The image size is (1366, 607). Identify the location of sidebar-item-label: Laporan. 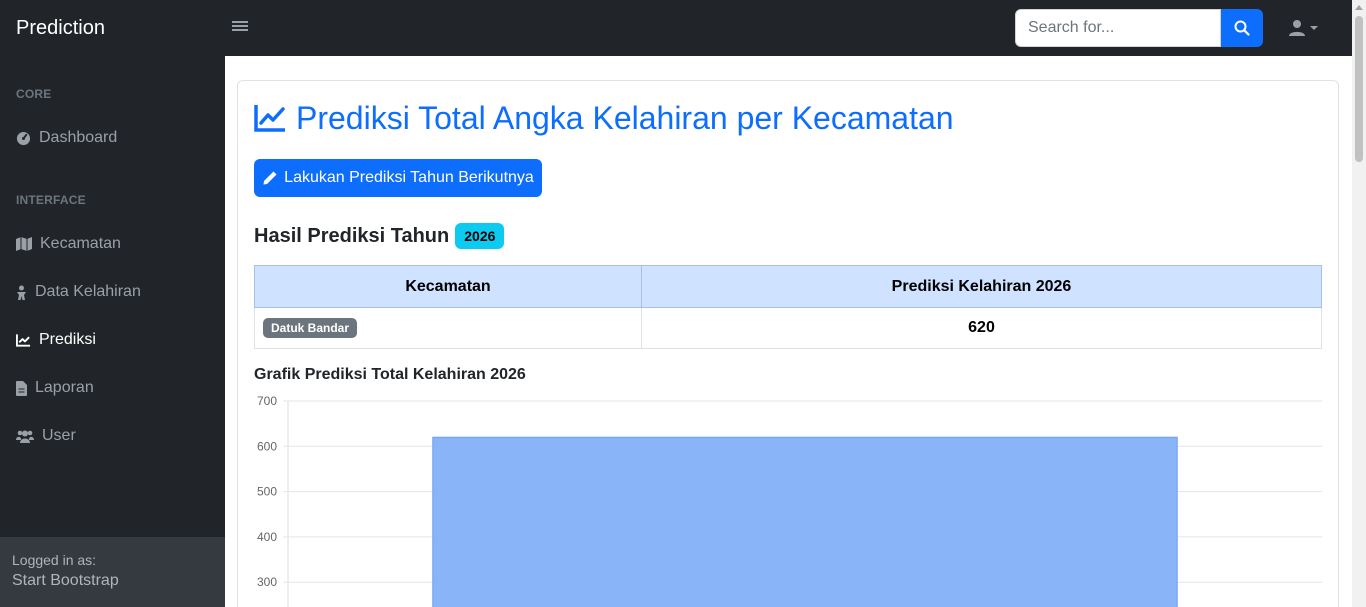
(64, 387).